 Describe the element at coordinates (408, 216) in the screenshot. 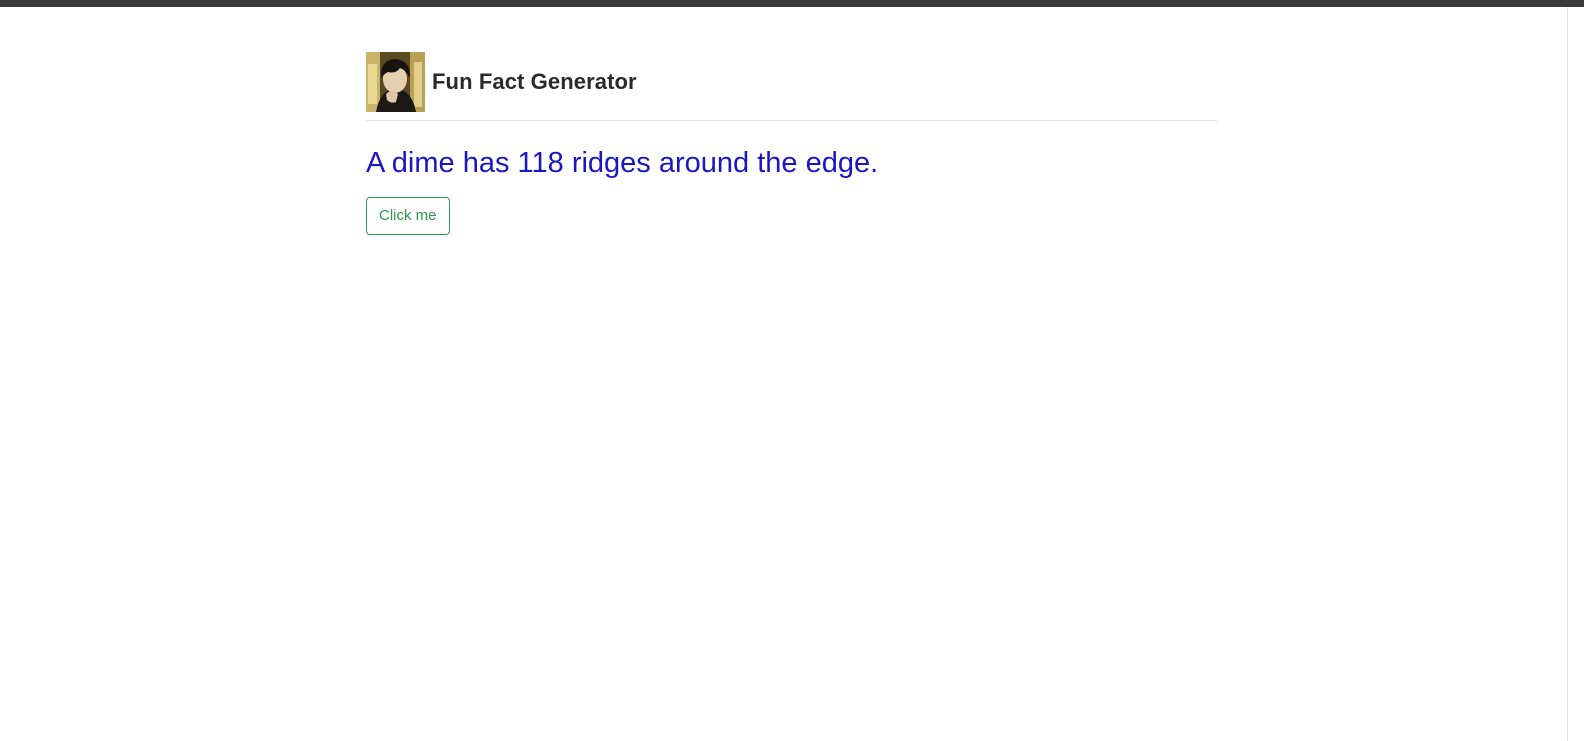

I see `click-me-button: Click me` at that location.